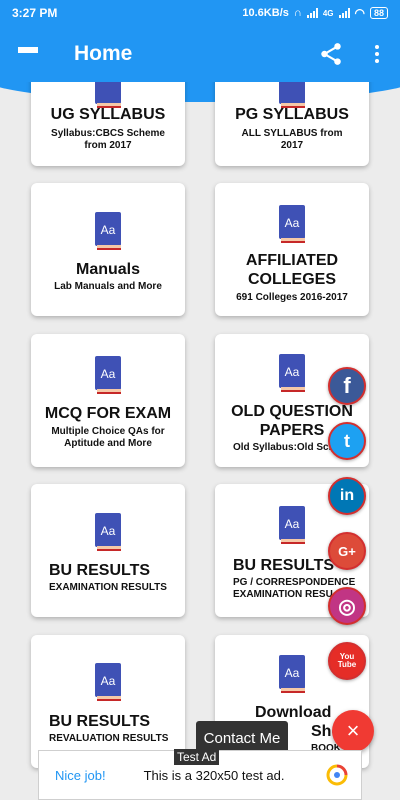  Describe the element at coordinates (109, 738) in the screenshot. I see `card-subtitle: REVALUATION RESULTS` at that location.